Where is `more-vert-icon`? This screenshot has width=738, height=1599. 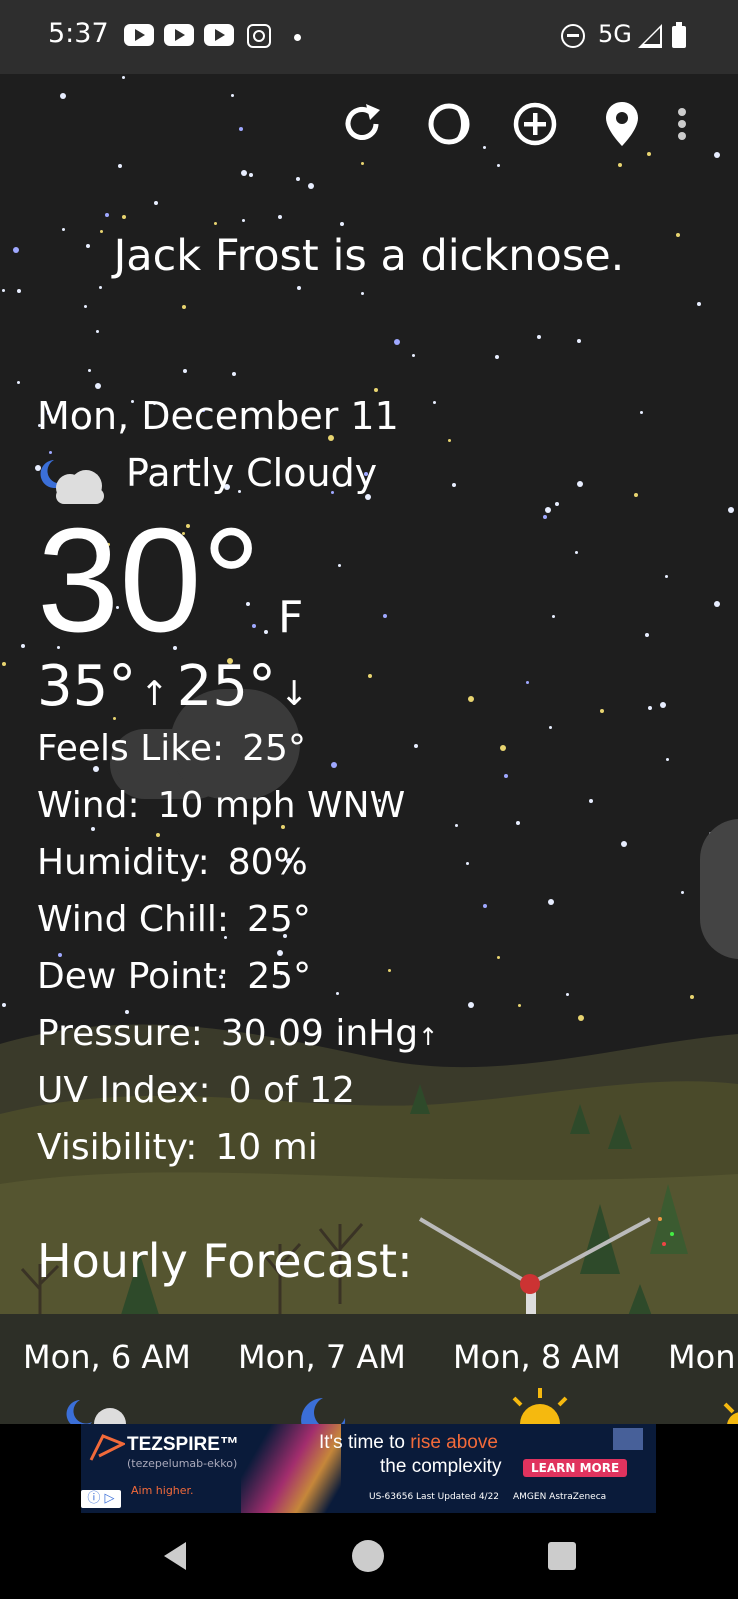 more-vert-icon is located at coordinates (682, 124).